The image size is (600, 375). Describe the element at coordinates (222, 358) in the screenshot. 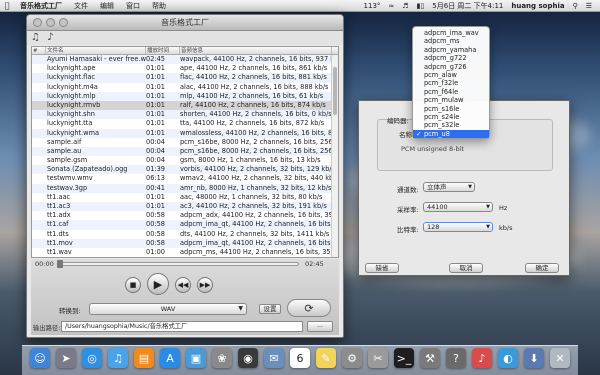

I see `photo-icon: ❀` at that location.